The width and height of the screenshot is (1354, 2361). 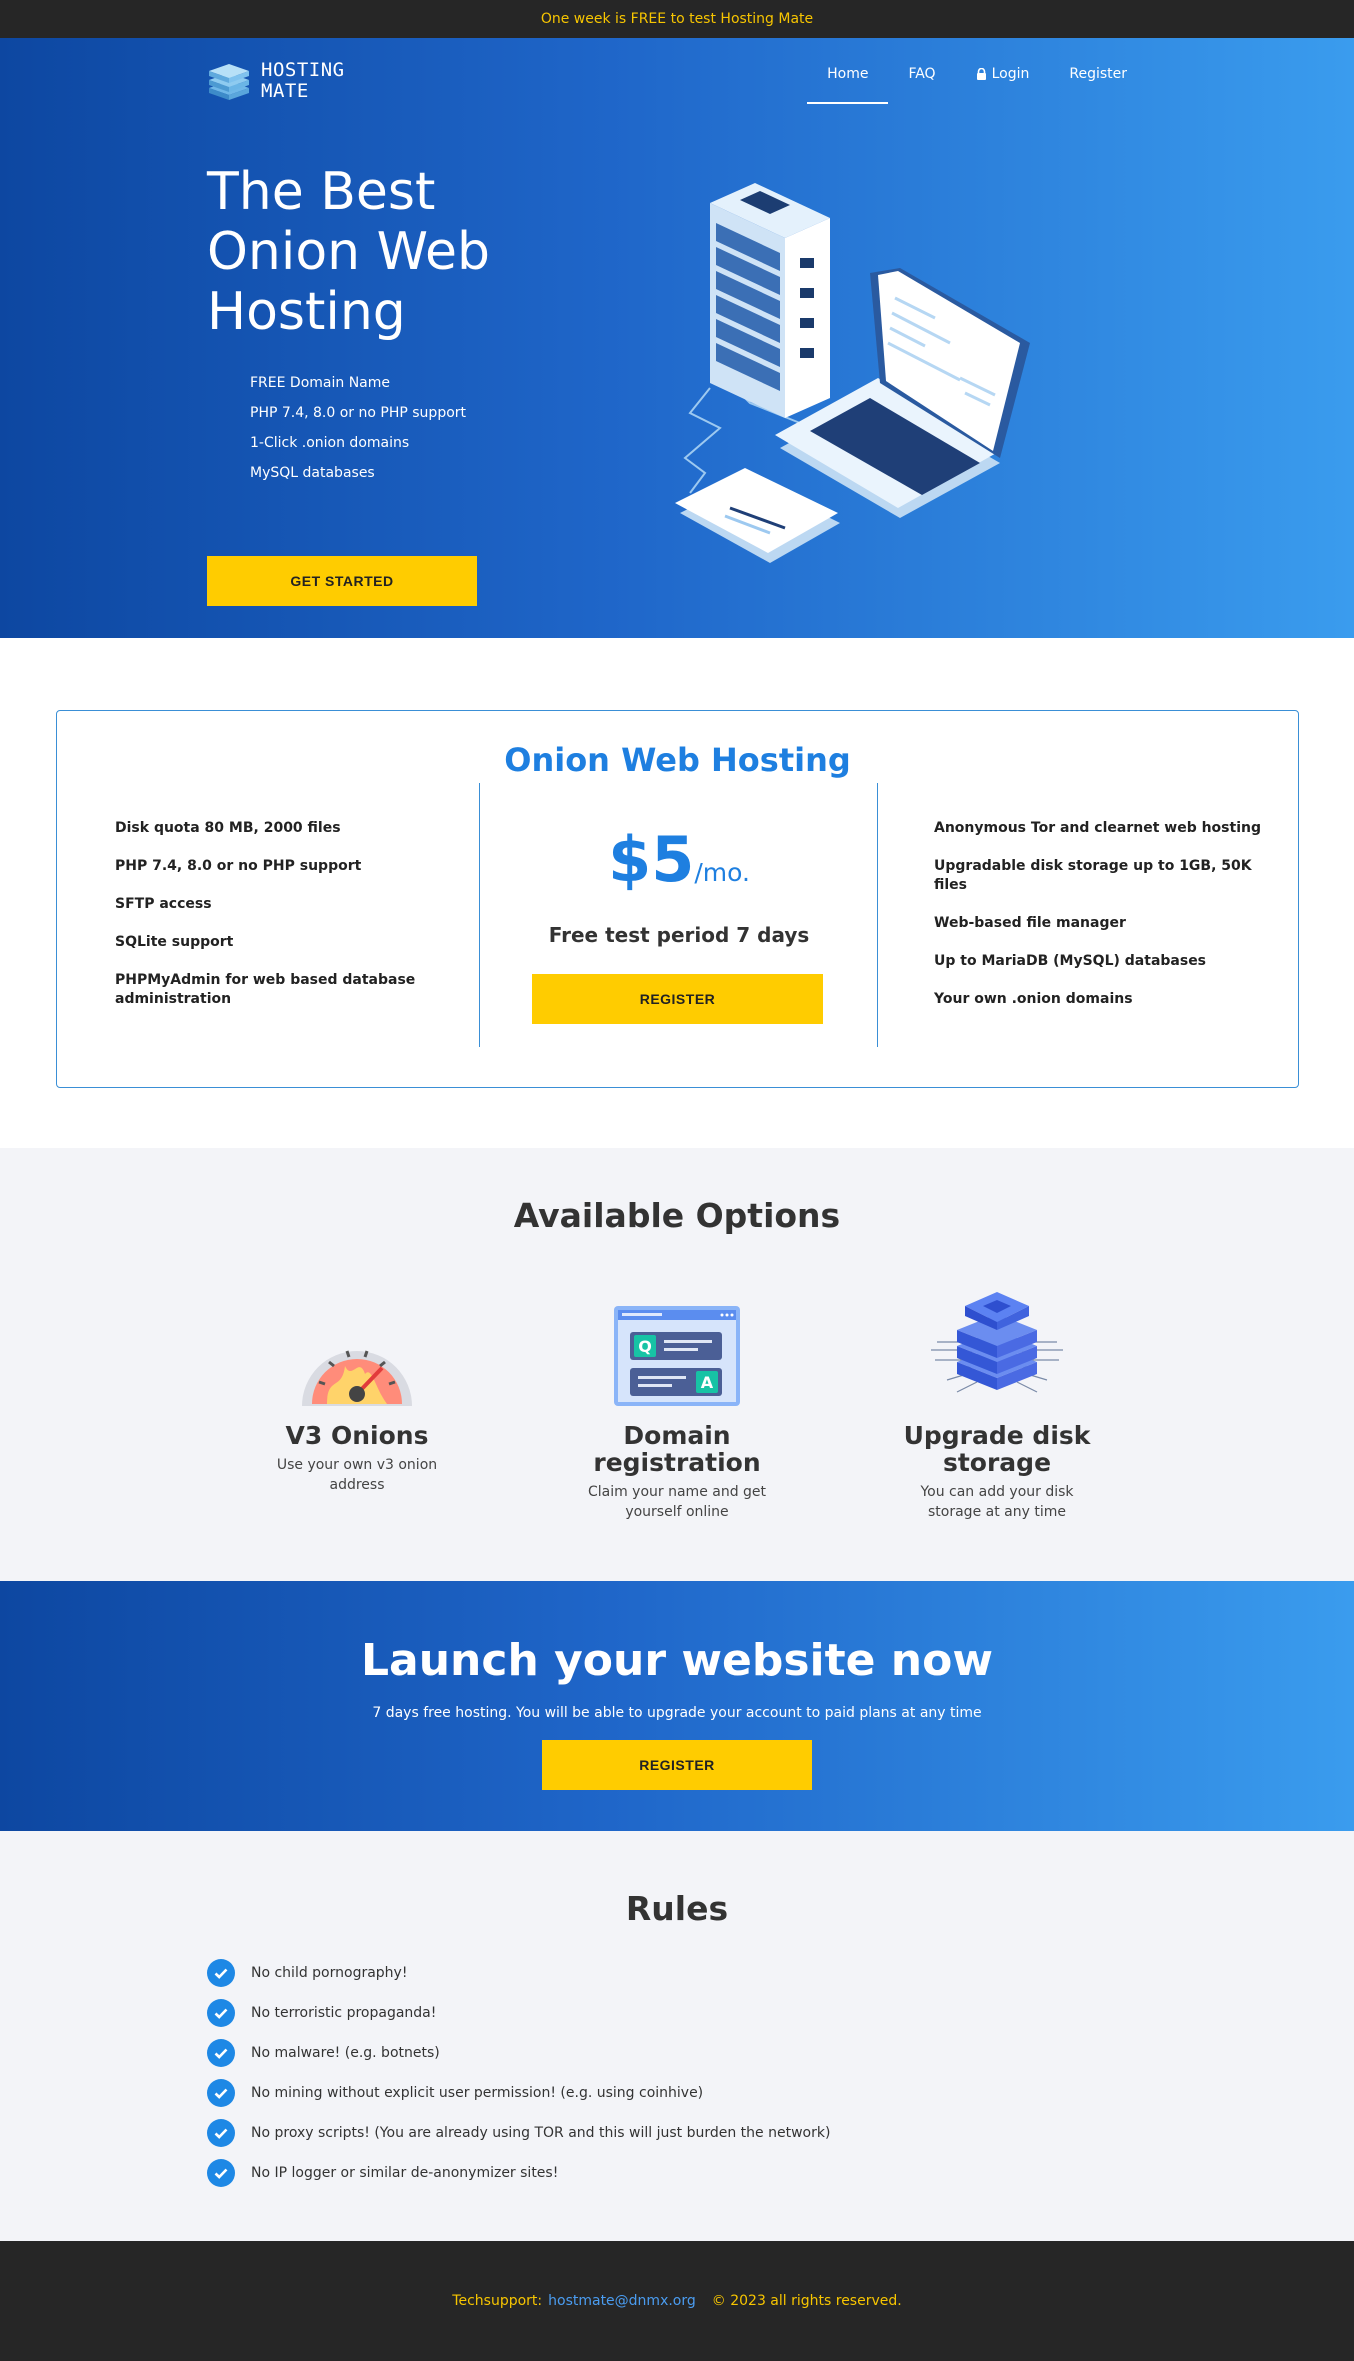 I want to click on hero-feature: 1-Click .onion domains, so click(x=330, y=443).